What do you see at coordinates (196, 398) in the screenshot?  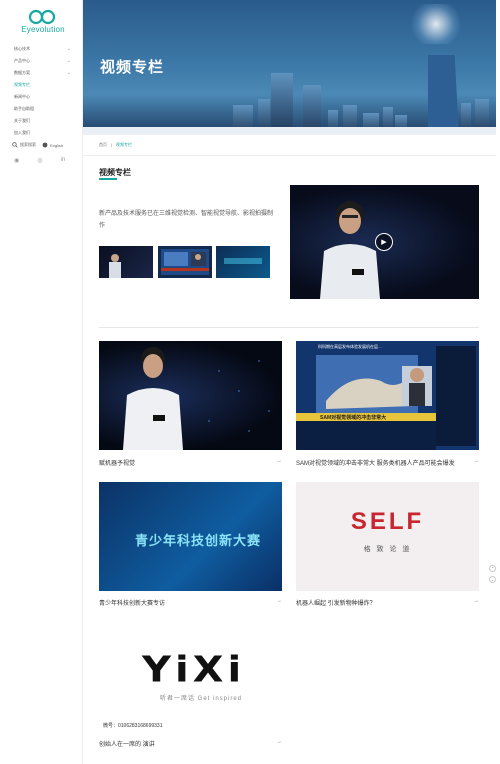 I see `speaker-stage-image` at bounding box center [196, 398].